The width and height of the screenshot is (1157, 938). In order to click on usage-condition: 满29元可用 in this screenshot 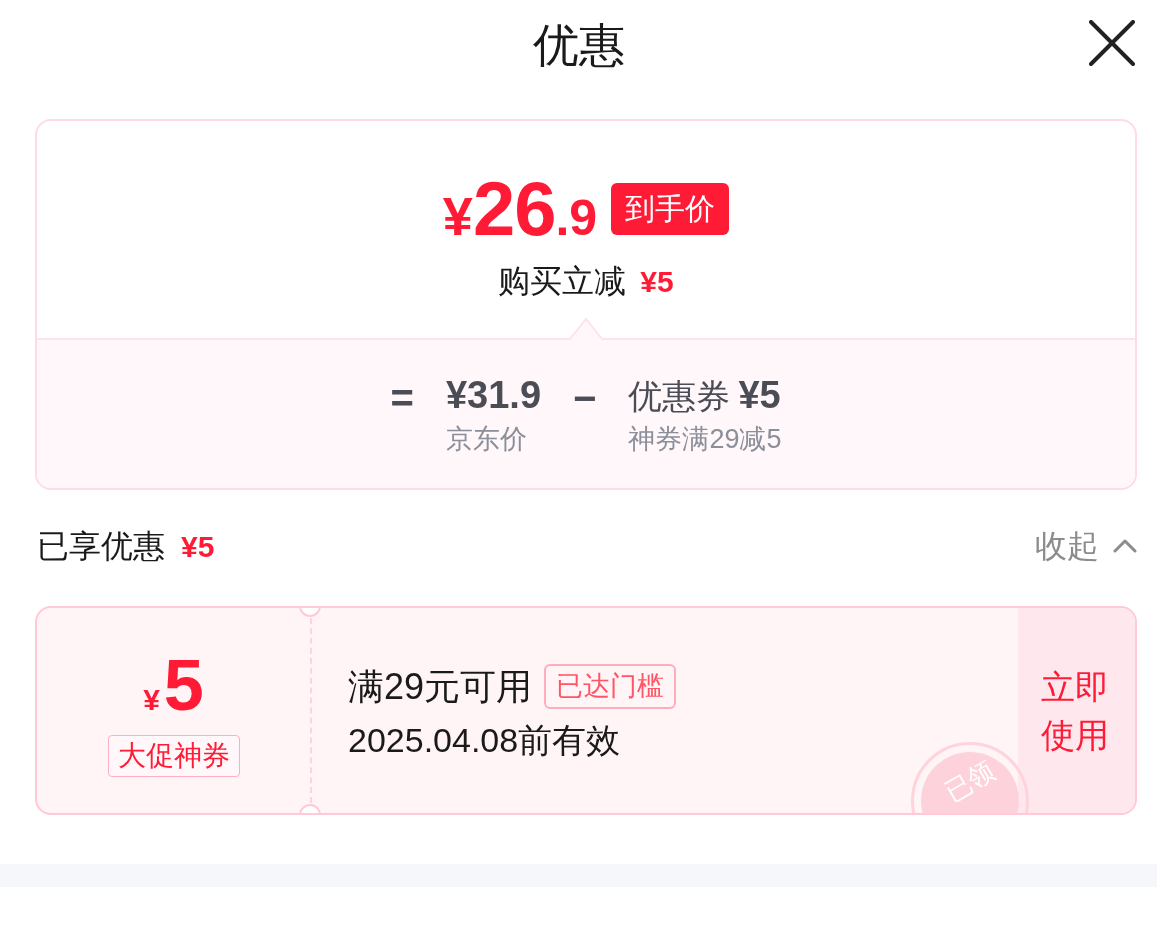, I will do `click(440, 686)`.